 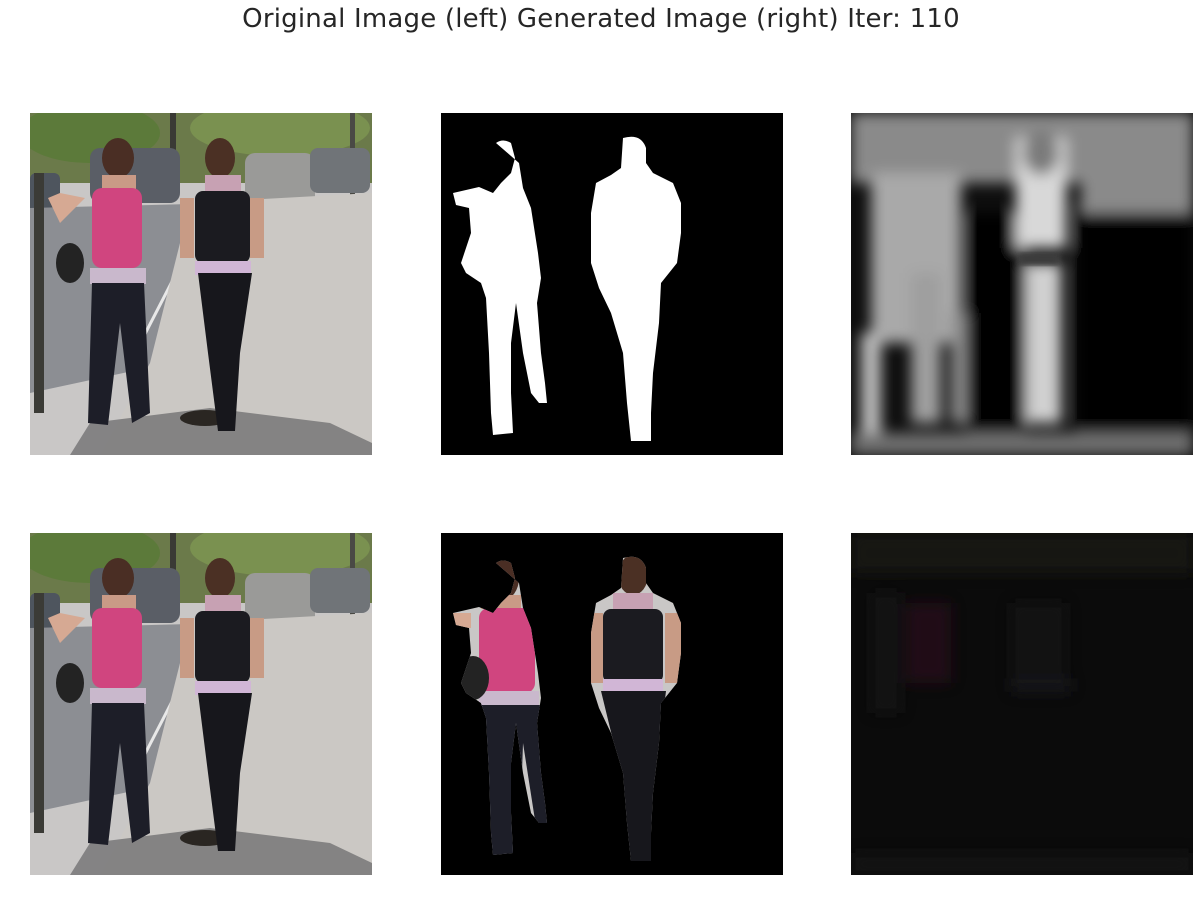 I want to click on generated-image, so click(x=1022, y=704).